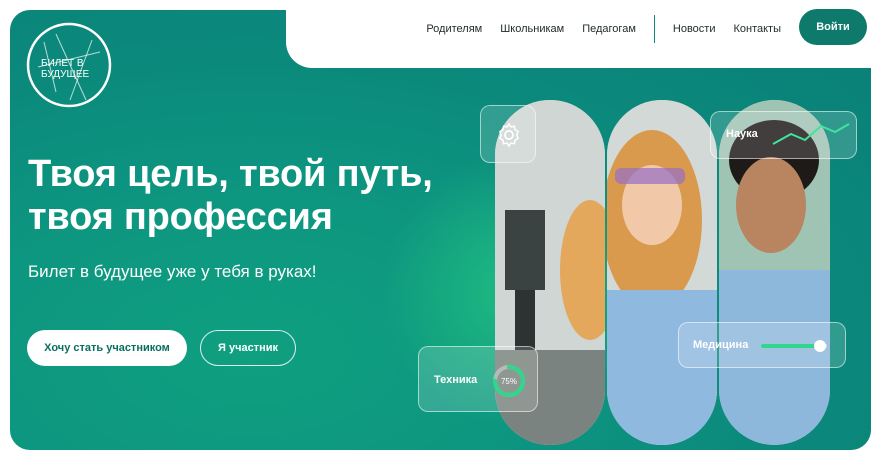 This screenshot has height=460, width=881. I want to click on tech-label: Техника, so click(456, 380).